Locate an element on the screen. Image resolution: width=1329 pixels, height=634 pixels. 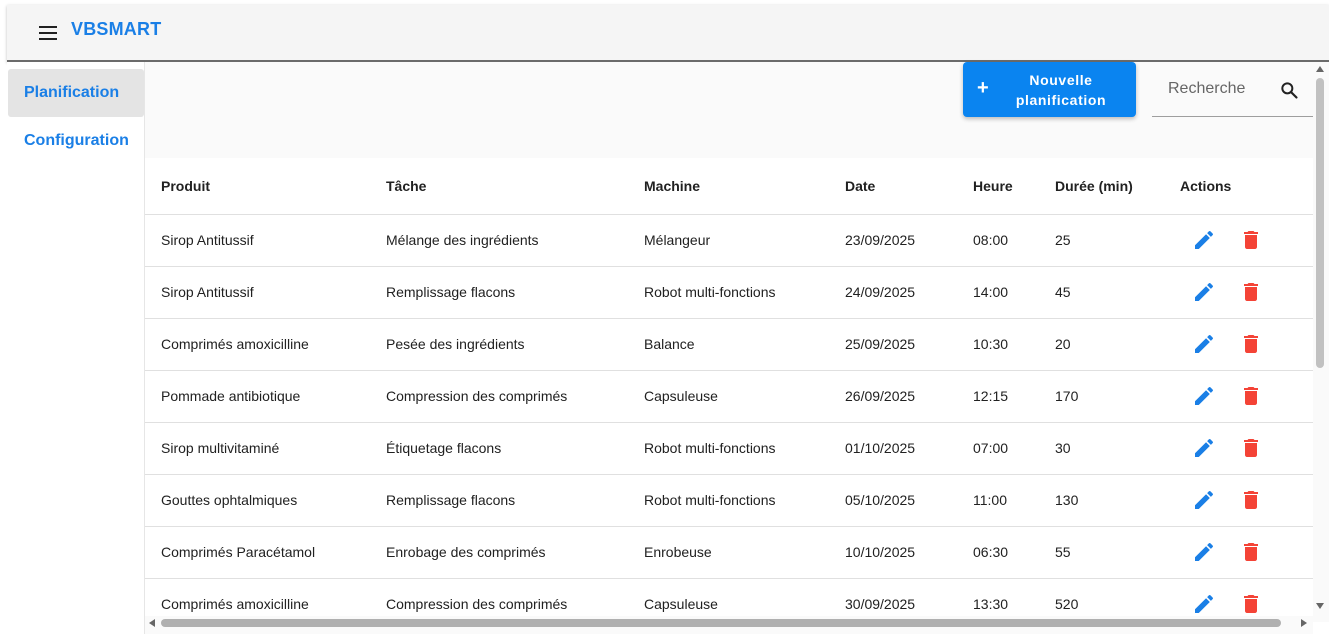
date-cell: 05/10/2025 is located at coordinates (893, 500).